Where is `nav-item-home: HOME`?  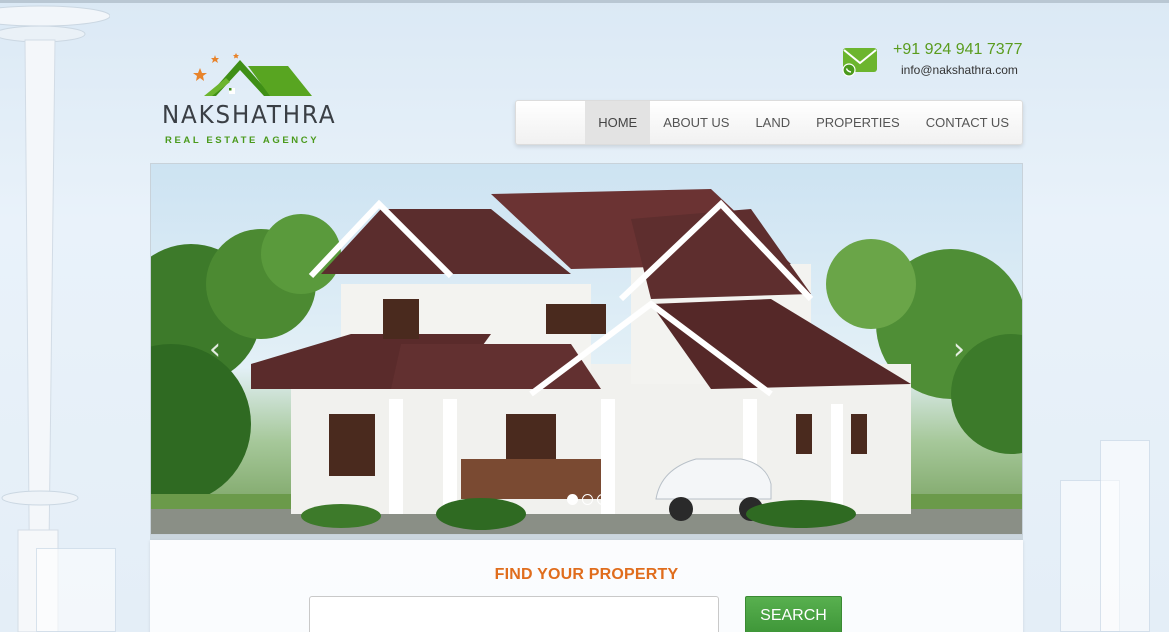
nav-item-home: HOME is located at coordinates (618, 122).